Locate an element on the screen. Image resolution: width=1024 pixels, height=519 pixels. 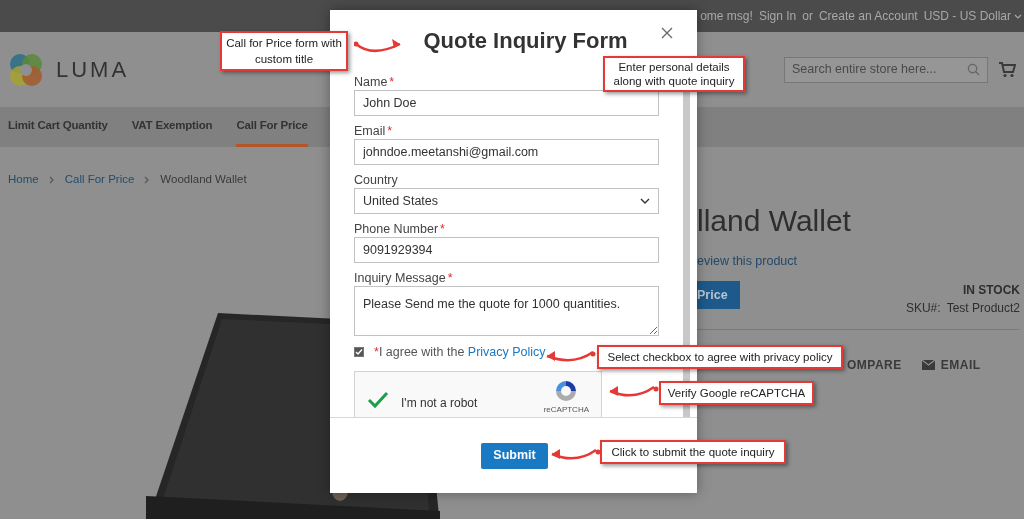
cart-icon is located at coordinates (1007, 69).